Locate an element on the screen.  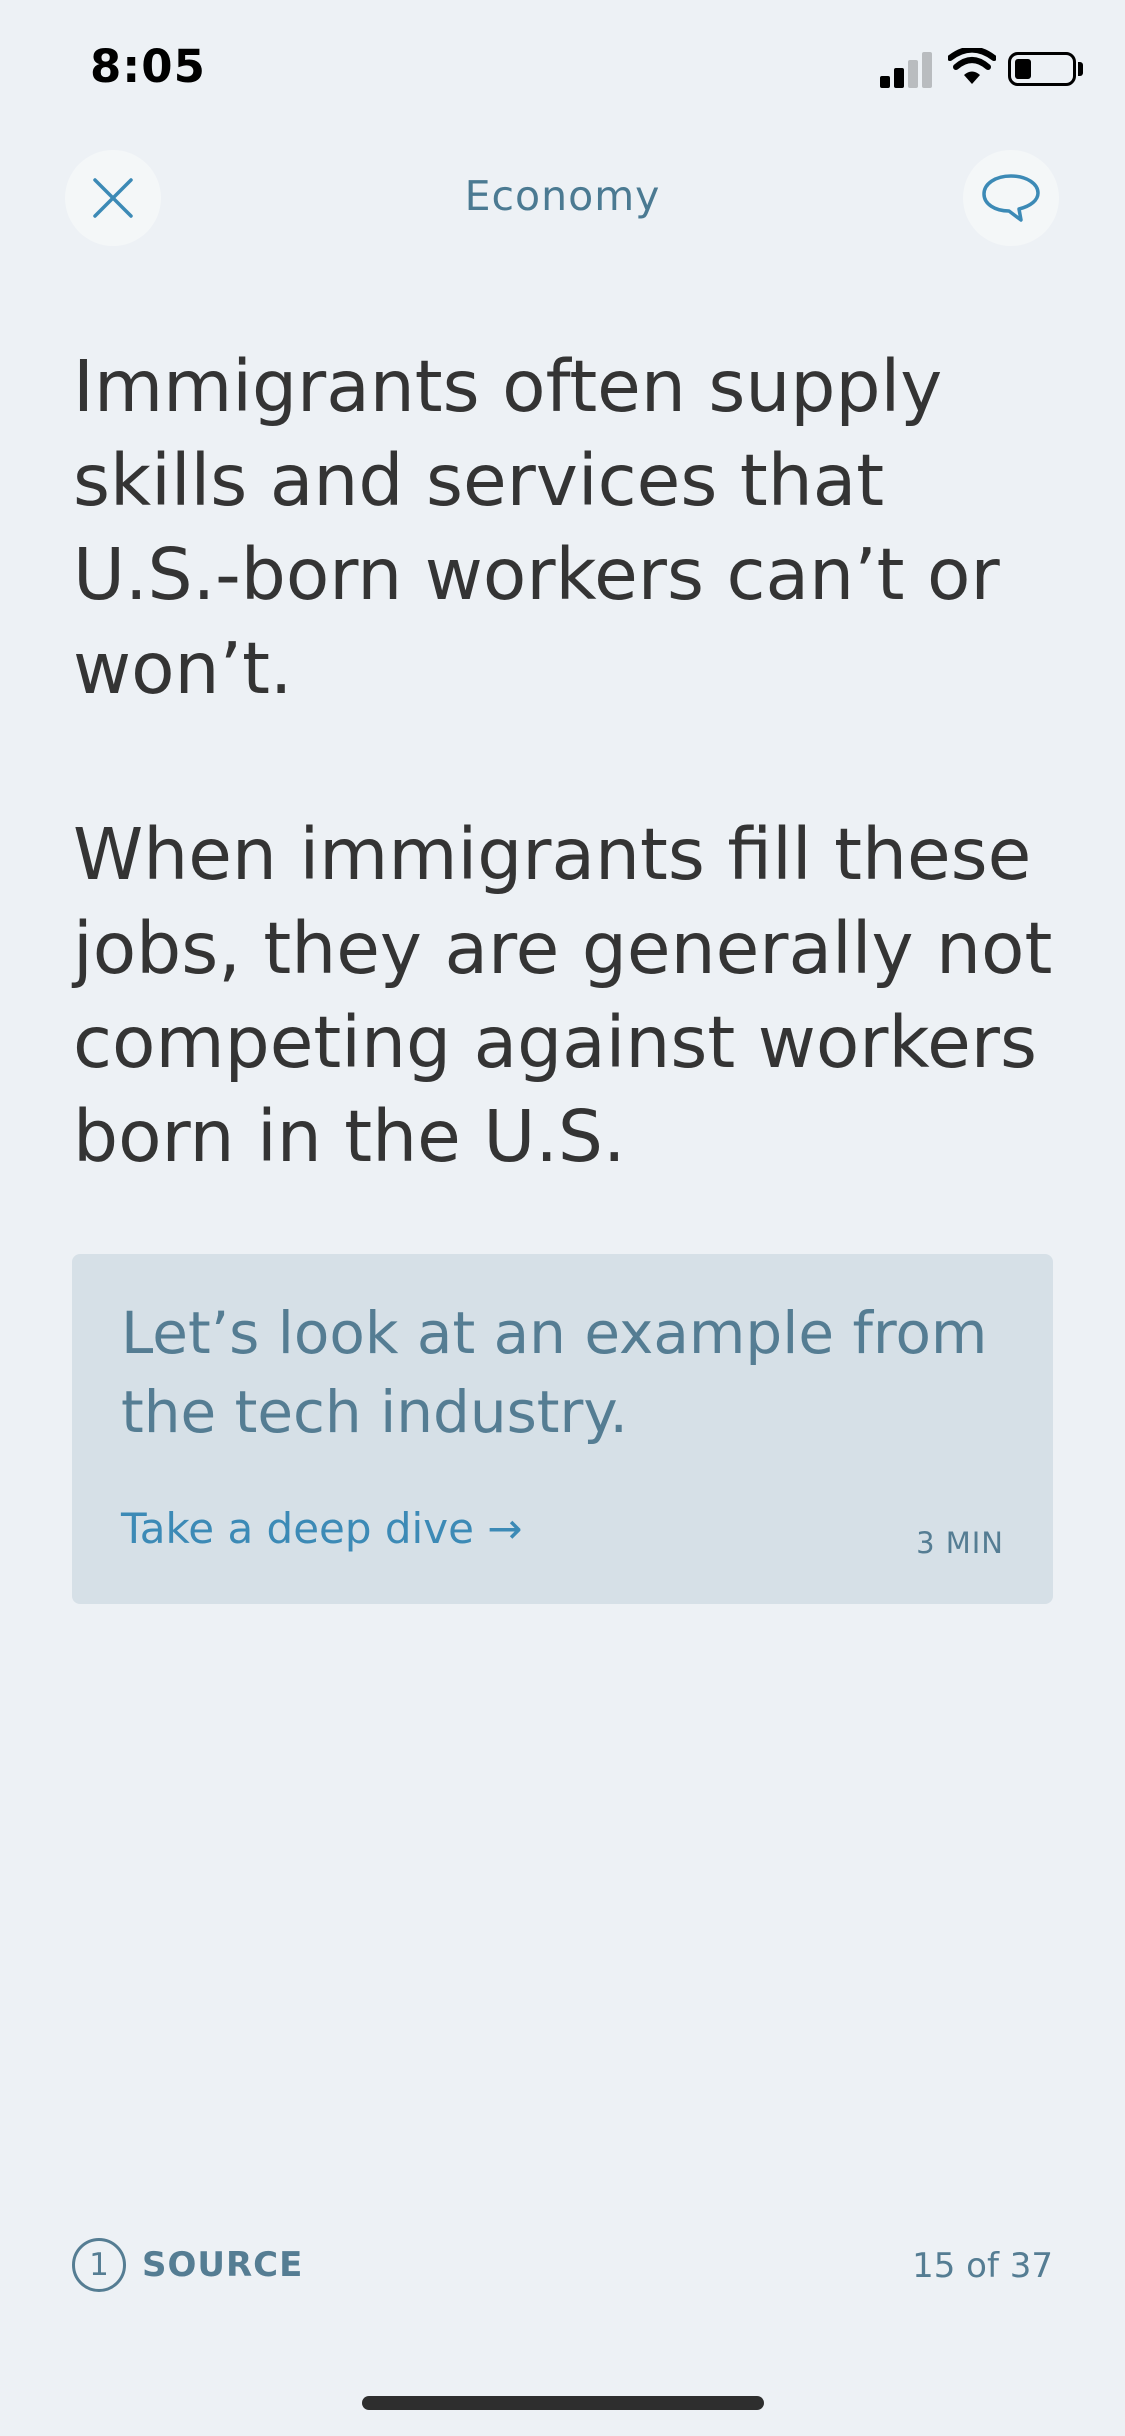
status-time: 8:05 is located at coordinates (148, 66).